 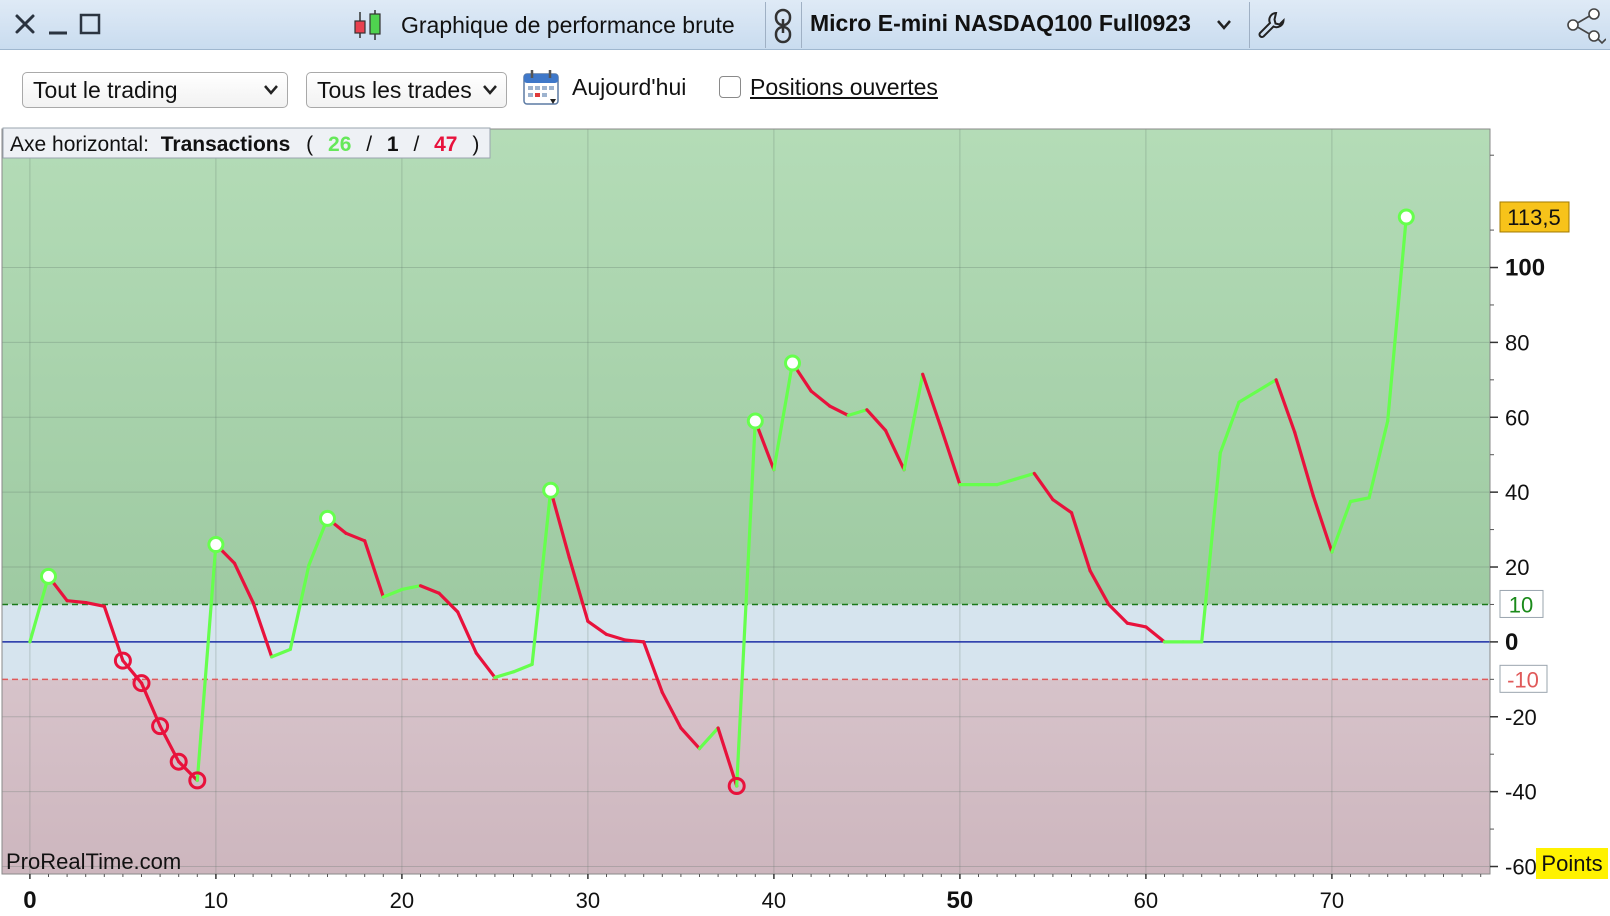 What do you see at coordinates (1521, 604) in the screenshot?
I see `upper-threshold-label: 10` at bounding box center [1521, 604].